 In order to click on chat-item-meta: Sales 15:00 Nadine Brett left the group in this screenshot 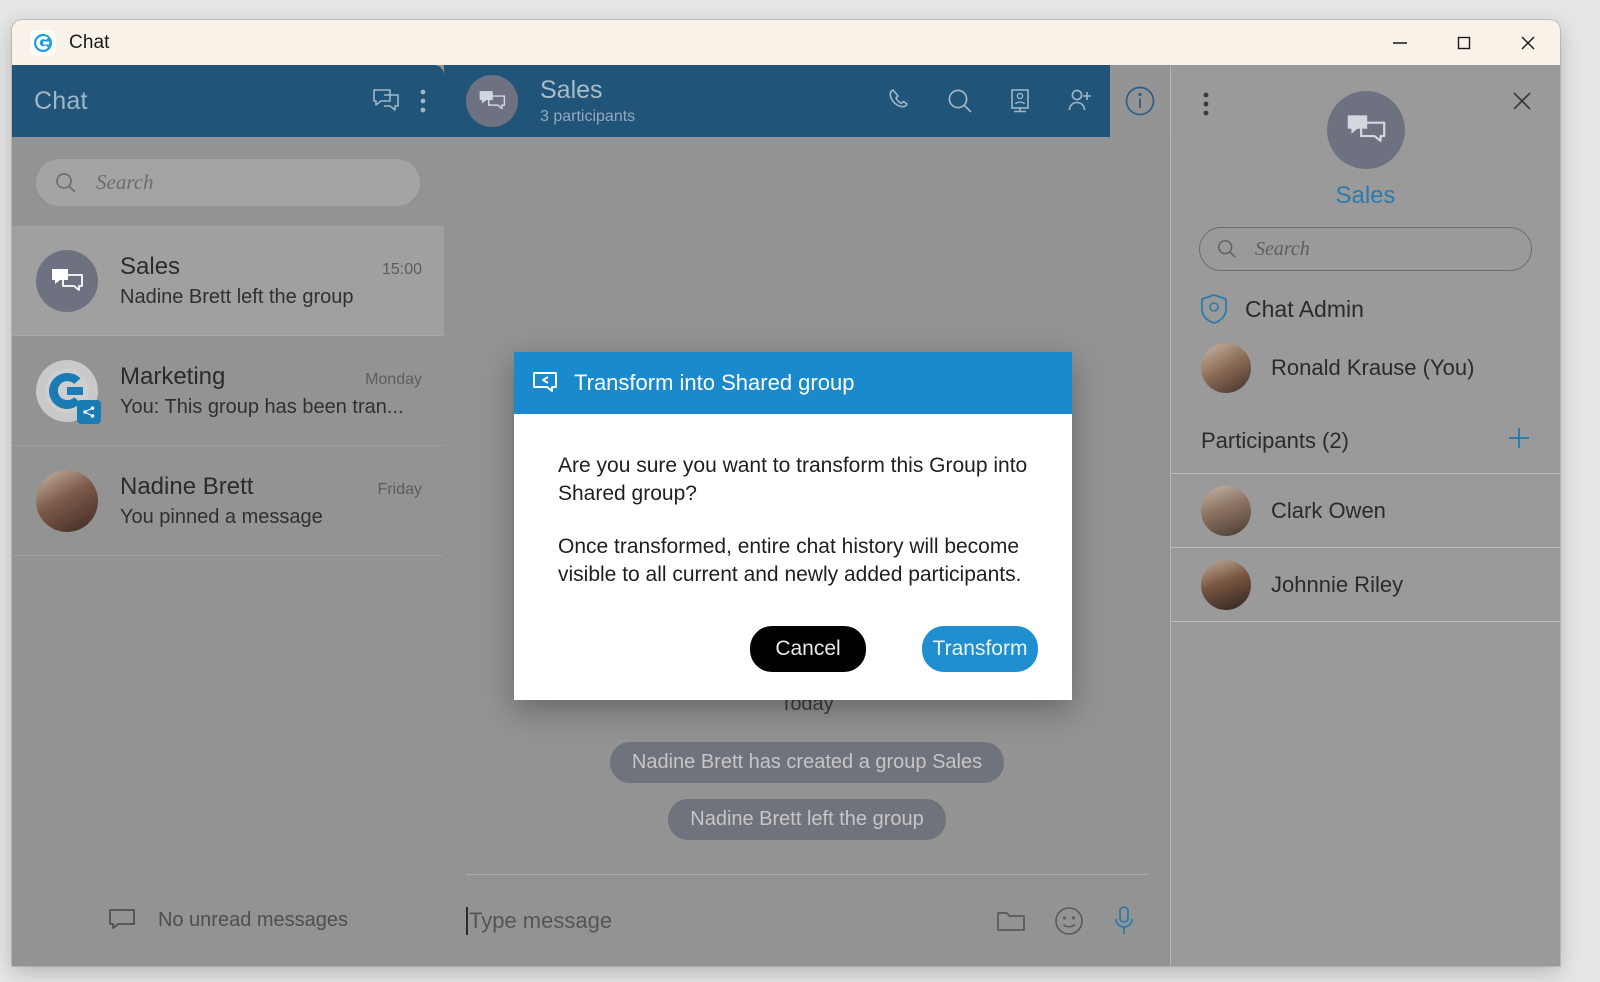, I will do `click(271, 281)`.